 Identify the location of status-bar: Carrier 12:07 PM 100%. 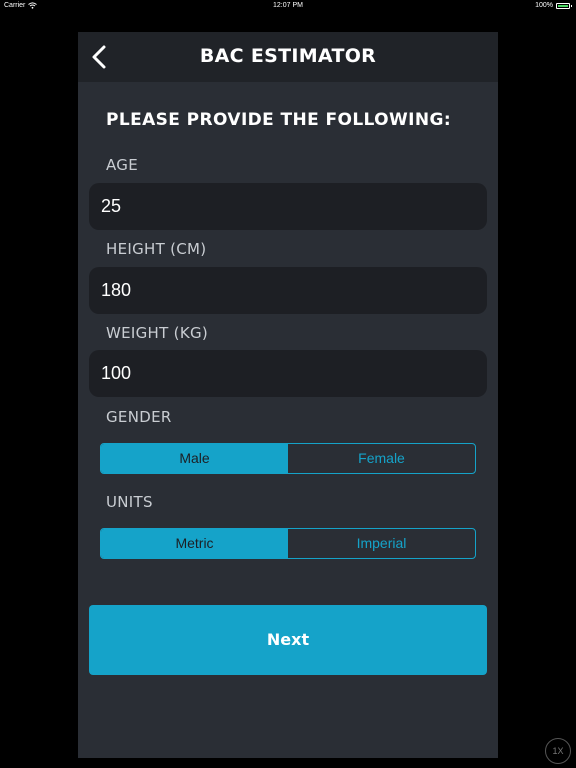
(288, 6).